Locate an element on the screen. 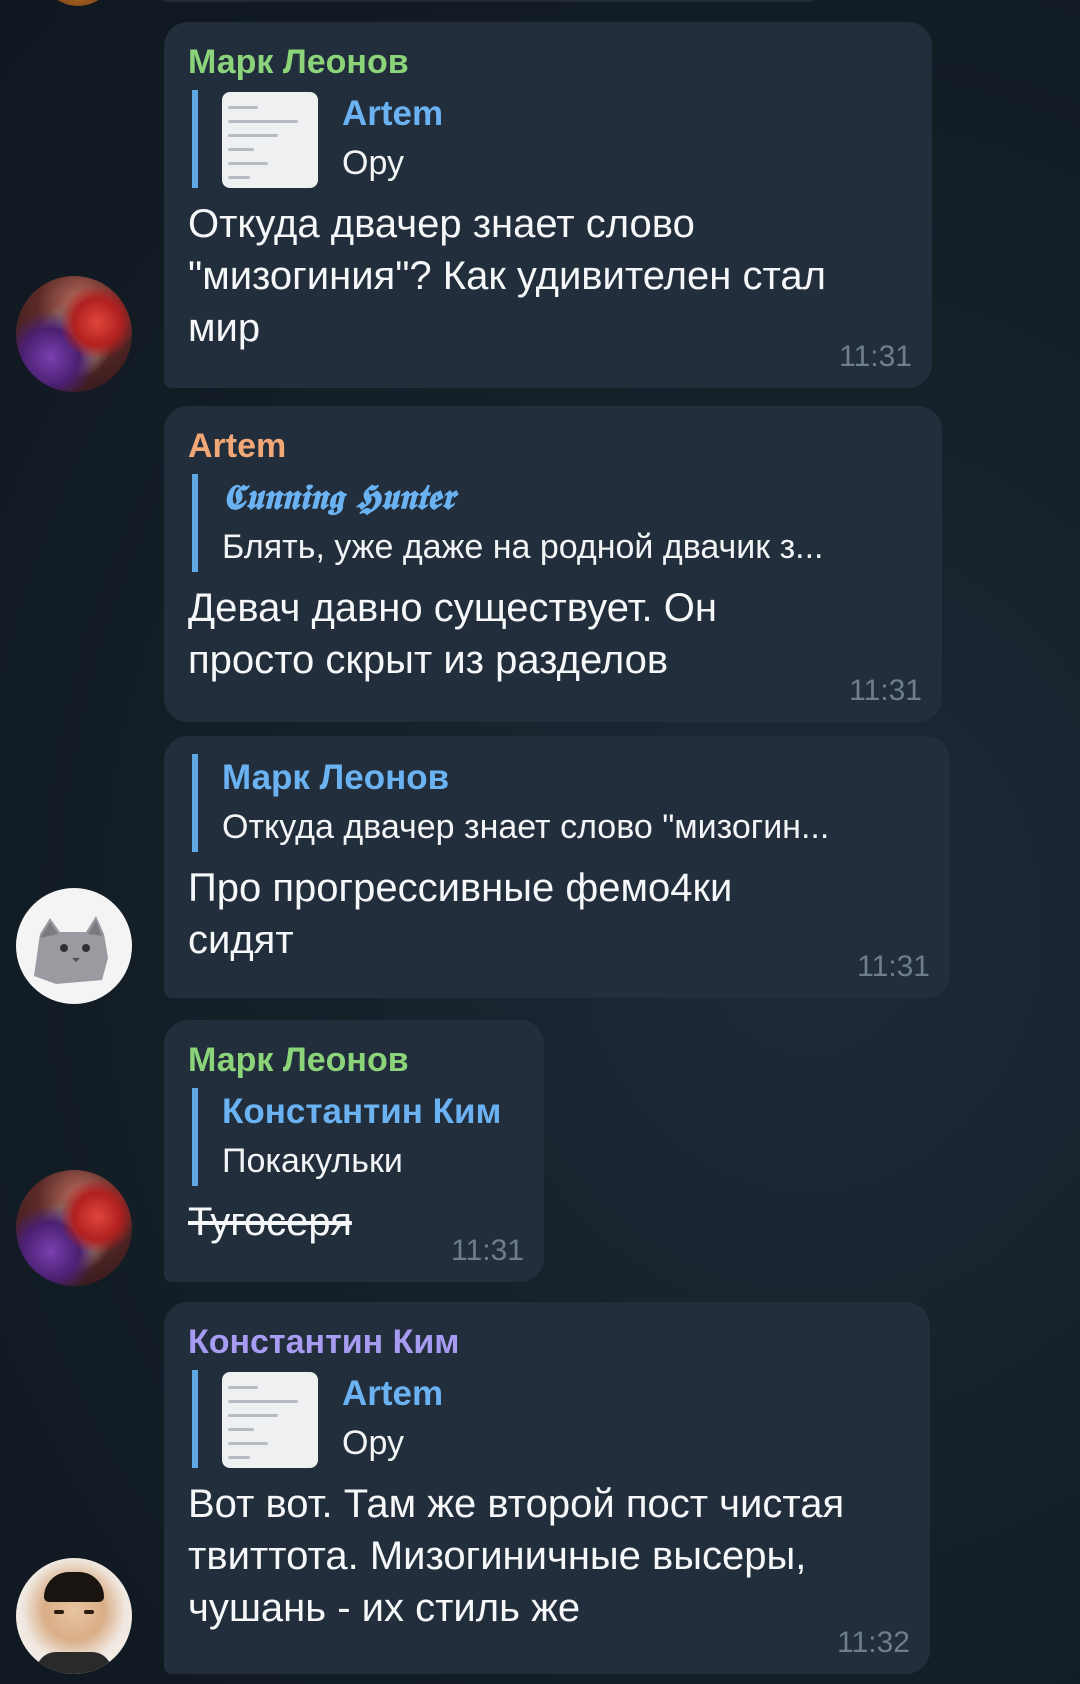 The width and height of the screenshot is (1080, 1684). reply-author: Марк Леонов is located at coordinates (336, 777).